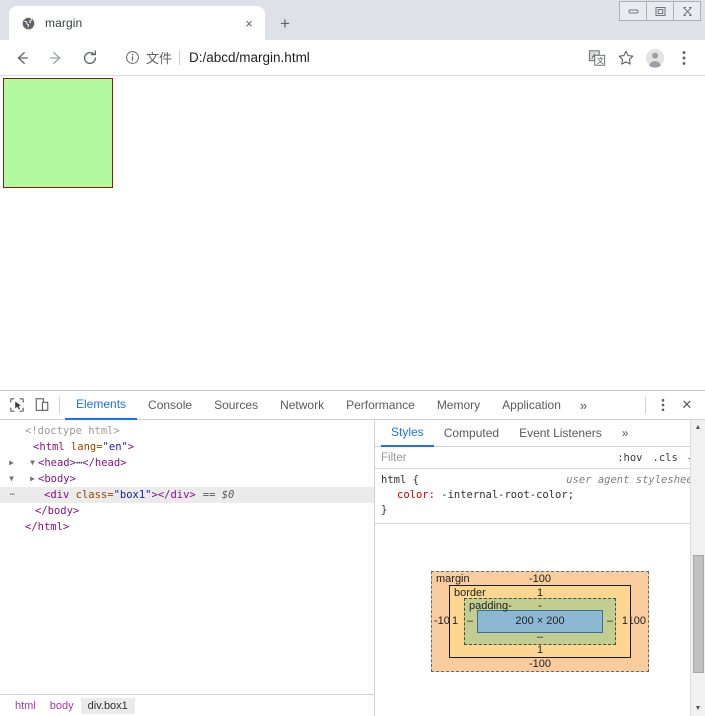 The width and height of the screenshot is (705, 716). What do you see at coordinates (187, 463) in the screenshot?
I see `dom-row-head: ▶ ▼ <head>⋯</head>` at bounding box center [187, 463].